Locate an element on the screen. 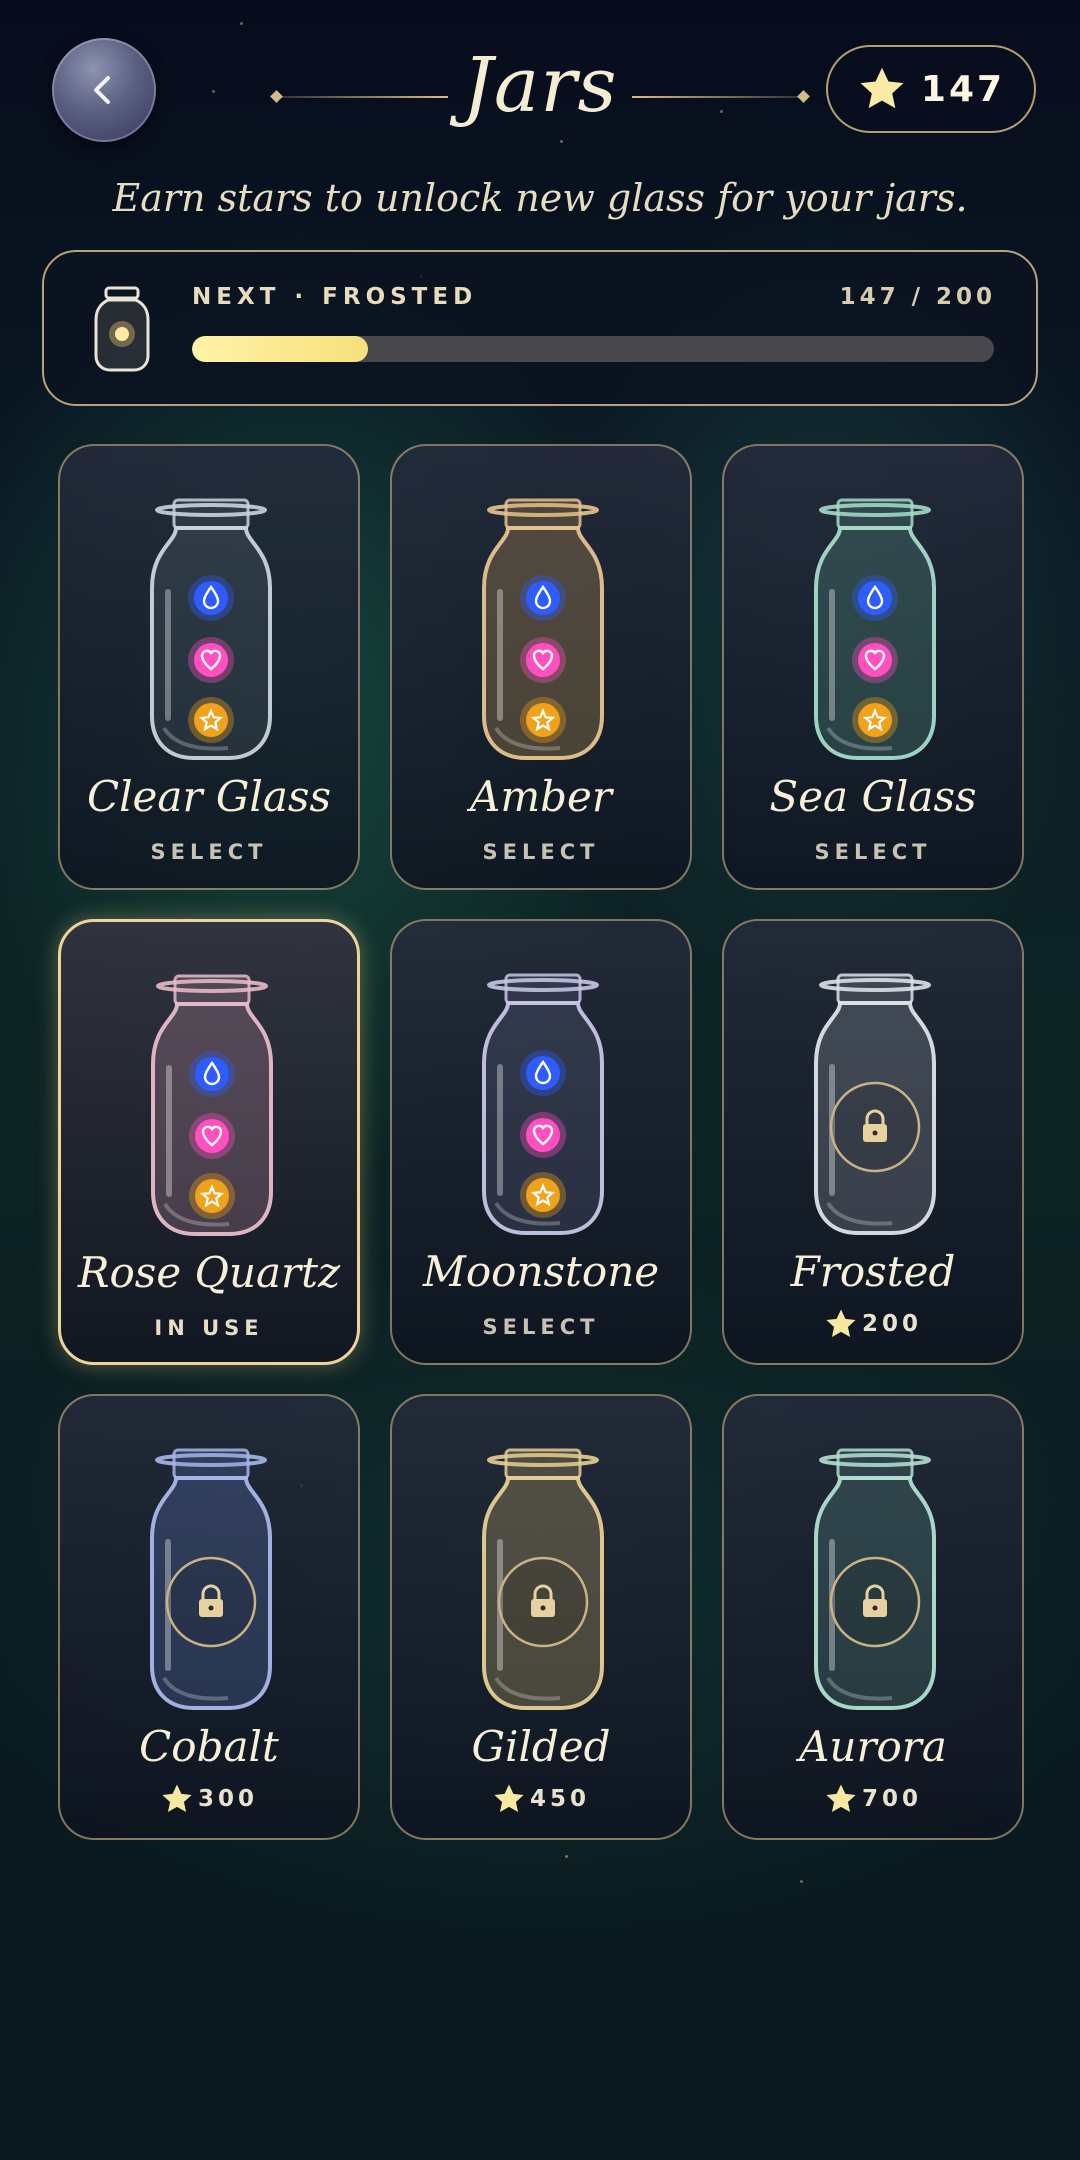  jar-card-rose-quartz: Rose Quartz IN USE is located at coordinates (209, 1142).